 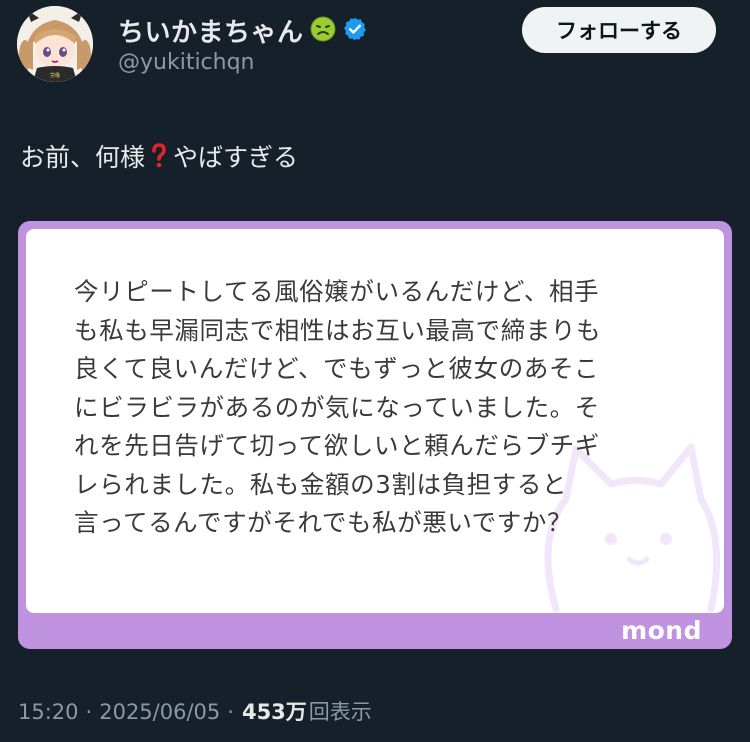 I want to click on follow-button: フォローする, so click(x=619, y=30).